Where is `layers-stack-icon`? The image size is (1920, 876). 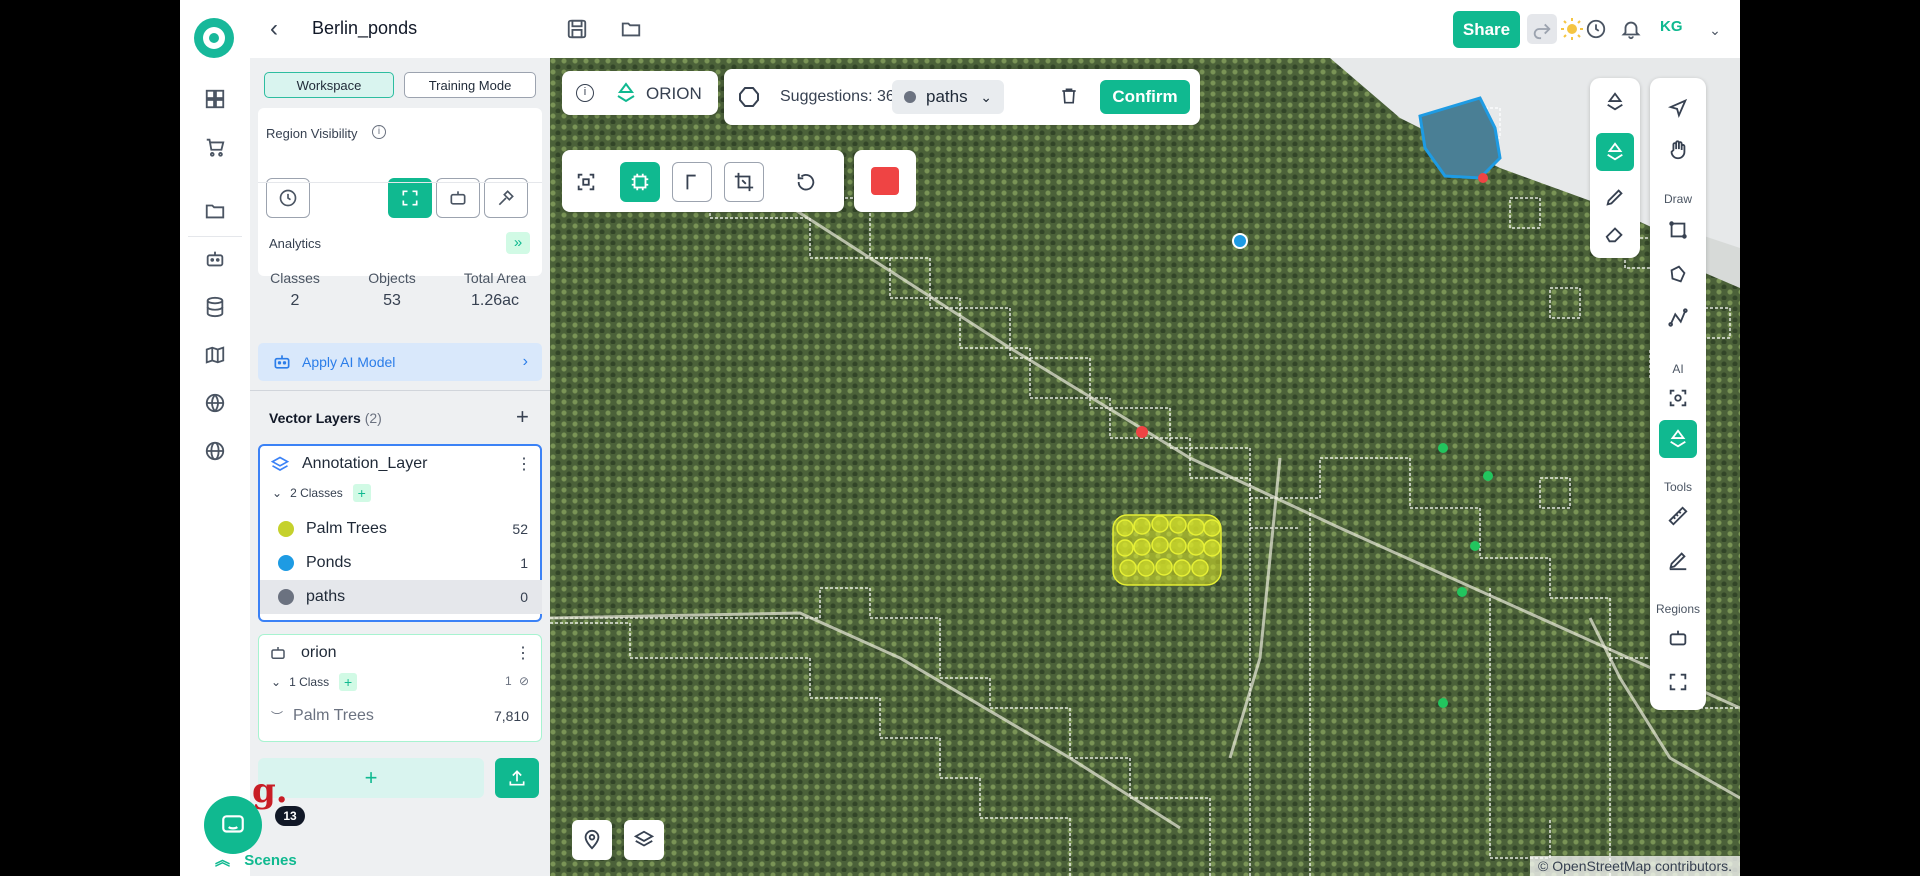 layers-stack-icon is located at coordinates (1615, 102).